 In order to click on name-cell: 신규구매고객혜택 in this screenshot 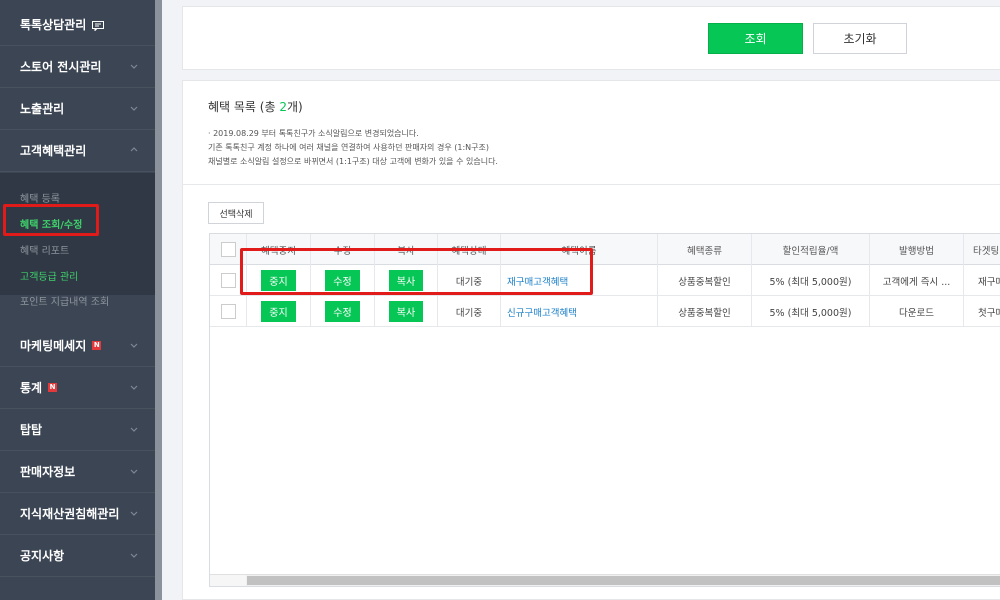, I will do `click(579, 311)`.